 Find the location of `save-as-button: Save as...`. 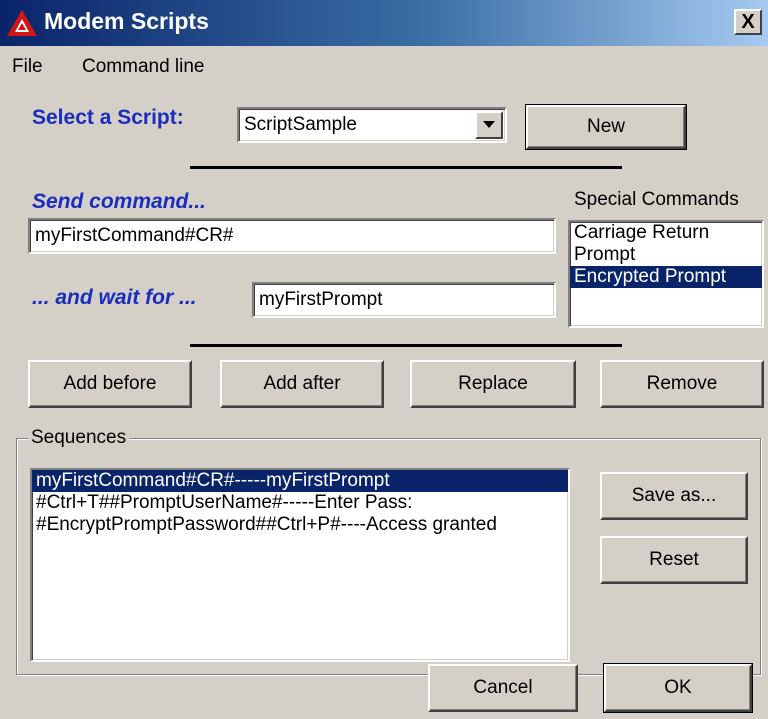

save-as-button: Save as... is located at coordinates (674, 496).